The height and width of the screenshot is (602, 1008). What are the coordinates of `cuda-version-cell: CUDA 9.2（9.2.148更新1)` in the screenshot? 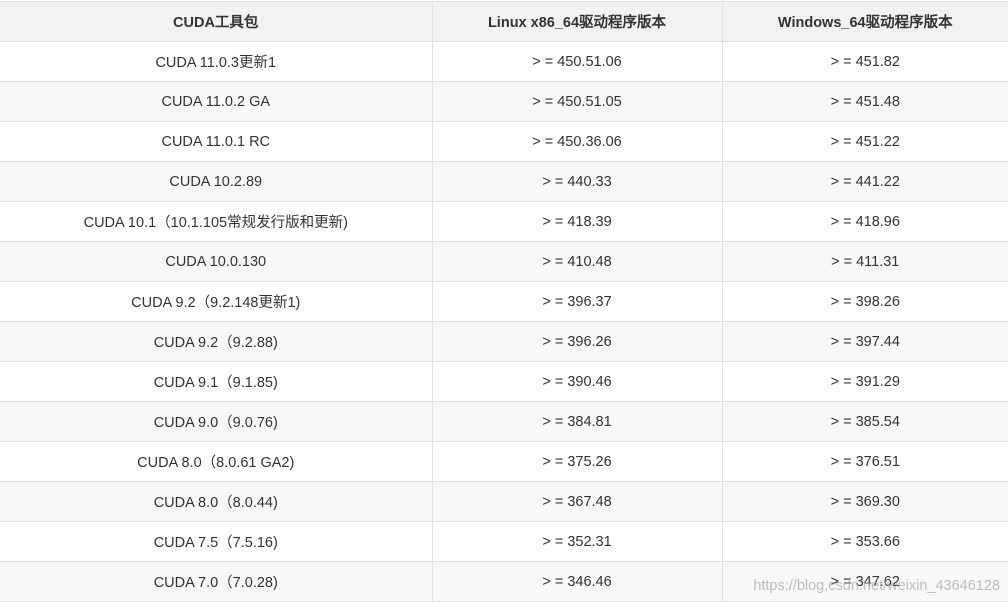 It's located at (216, 301).